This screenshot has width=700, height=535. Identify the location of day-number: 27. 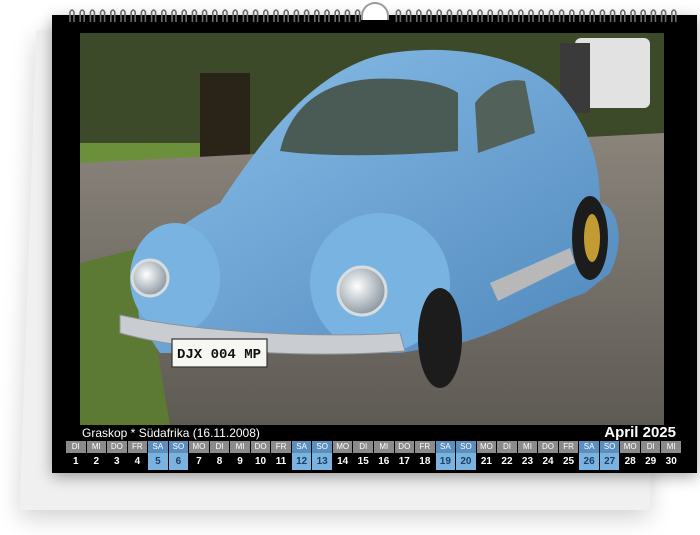
(610, 461).